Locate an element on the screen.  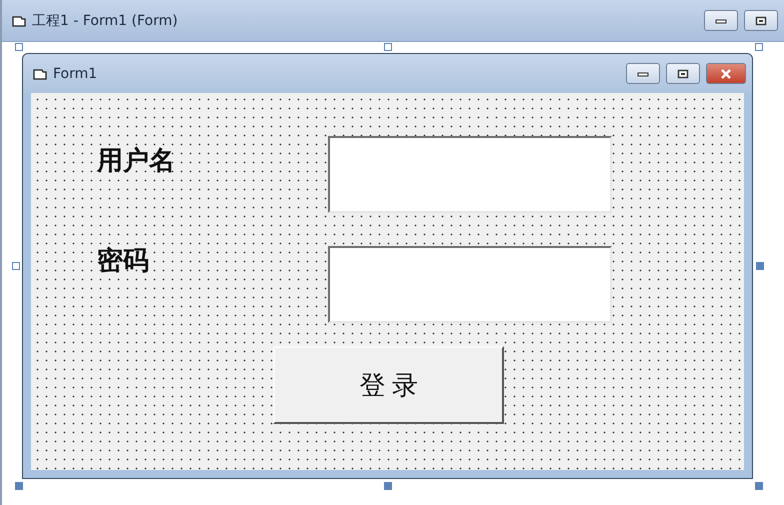
close-button is located at coordinates (726, 73).